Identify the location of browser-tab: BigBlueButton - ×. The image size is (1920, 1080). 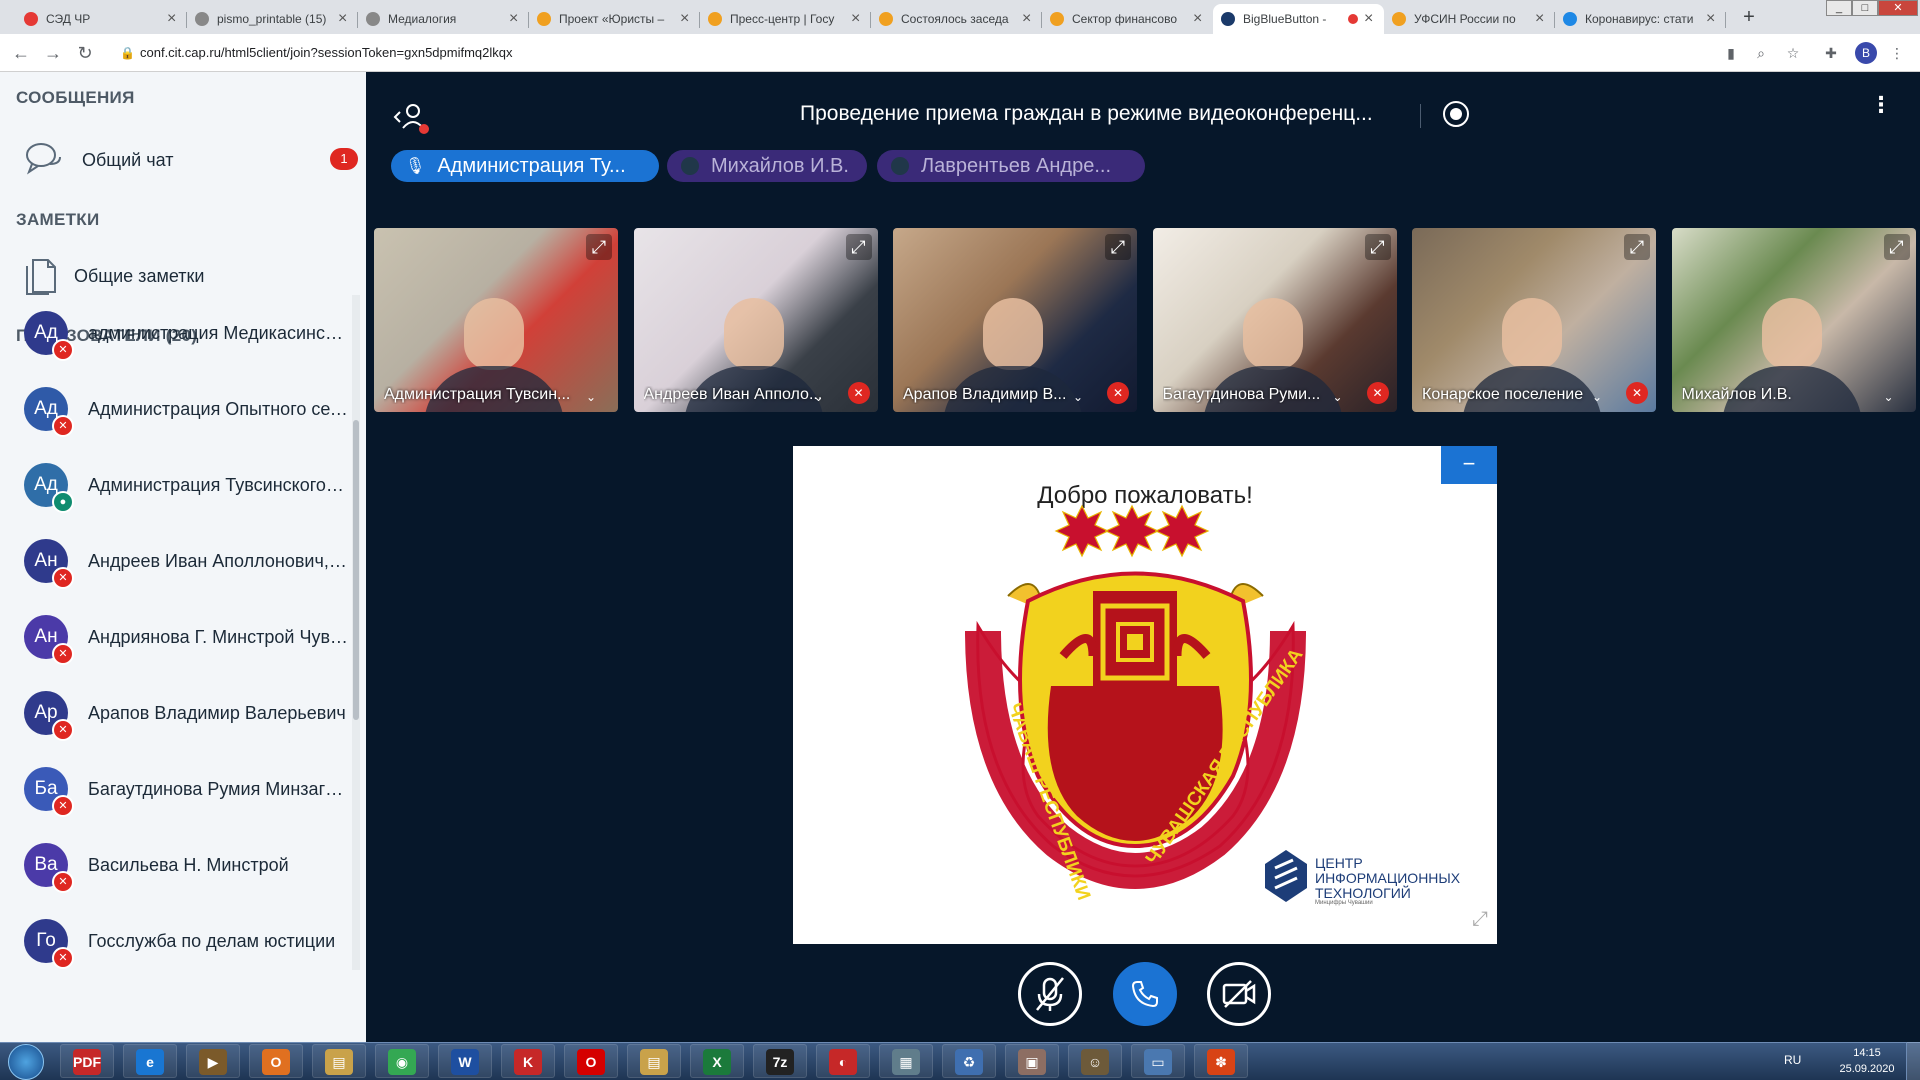
(1298, 19).